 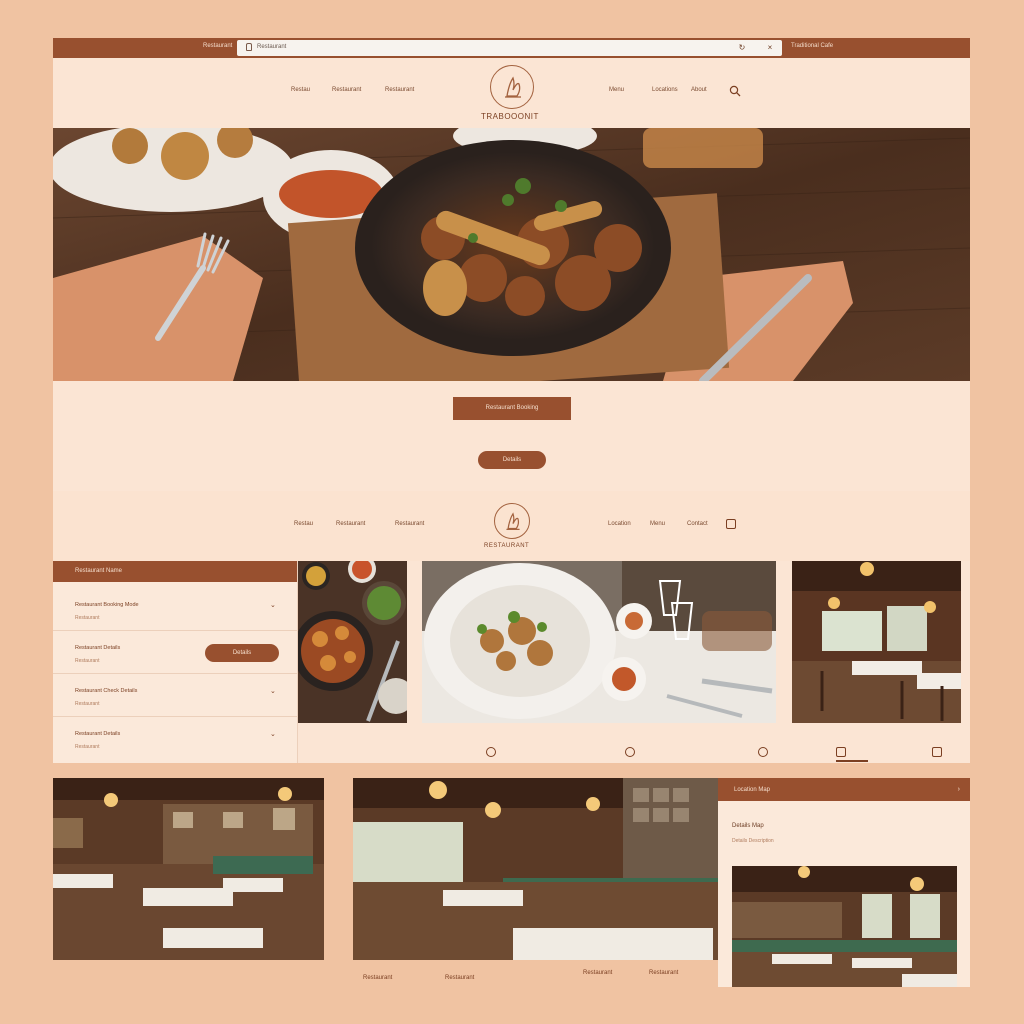 What do you see at coordinates (242, 653) in the screenshot?
I see `filter-details-button: Details` at bounding box center [242, 653].